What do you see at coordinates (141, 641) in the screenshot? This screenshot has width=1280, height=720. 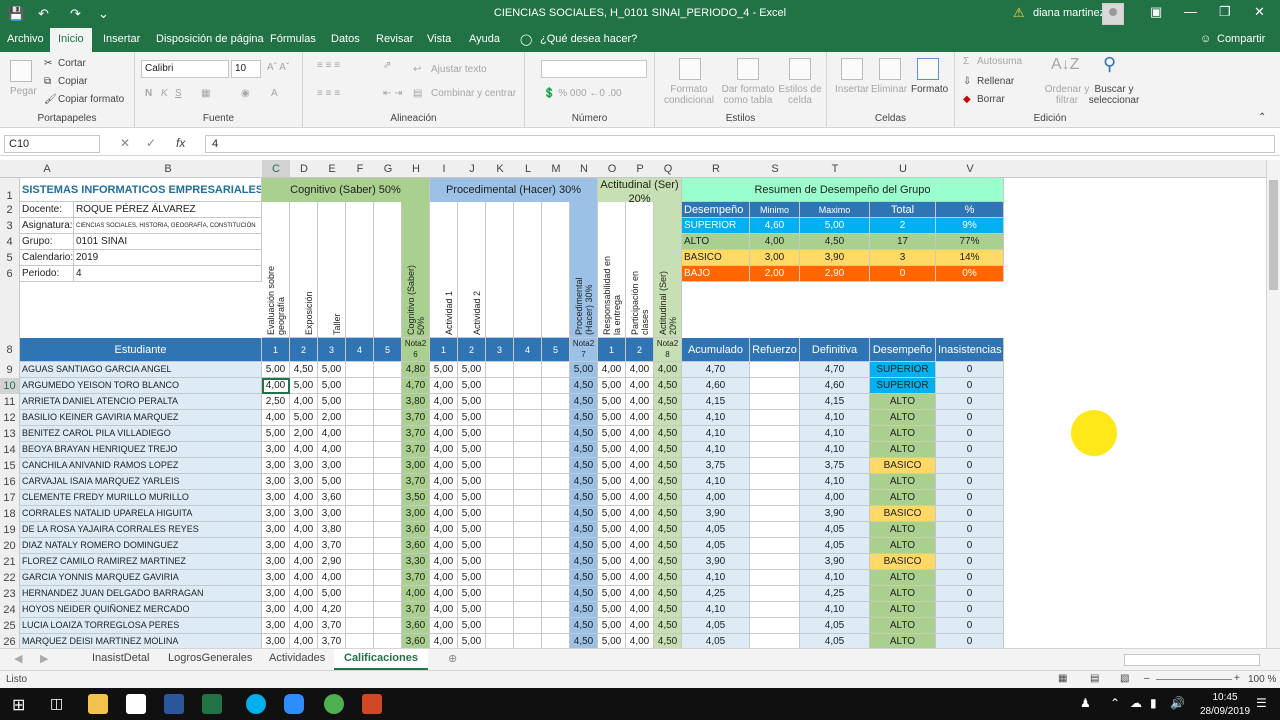 I see `student-name: MARQUEZ DEISI MARTINEZ MOLINA` at bounding box center [141, 641].